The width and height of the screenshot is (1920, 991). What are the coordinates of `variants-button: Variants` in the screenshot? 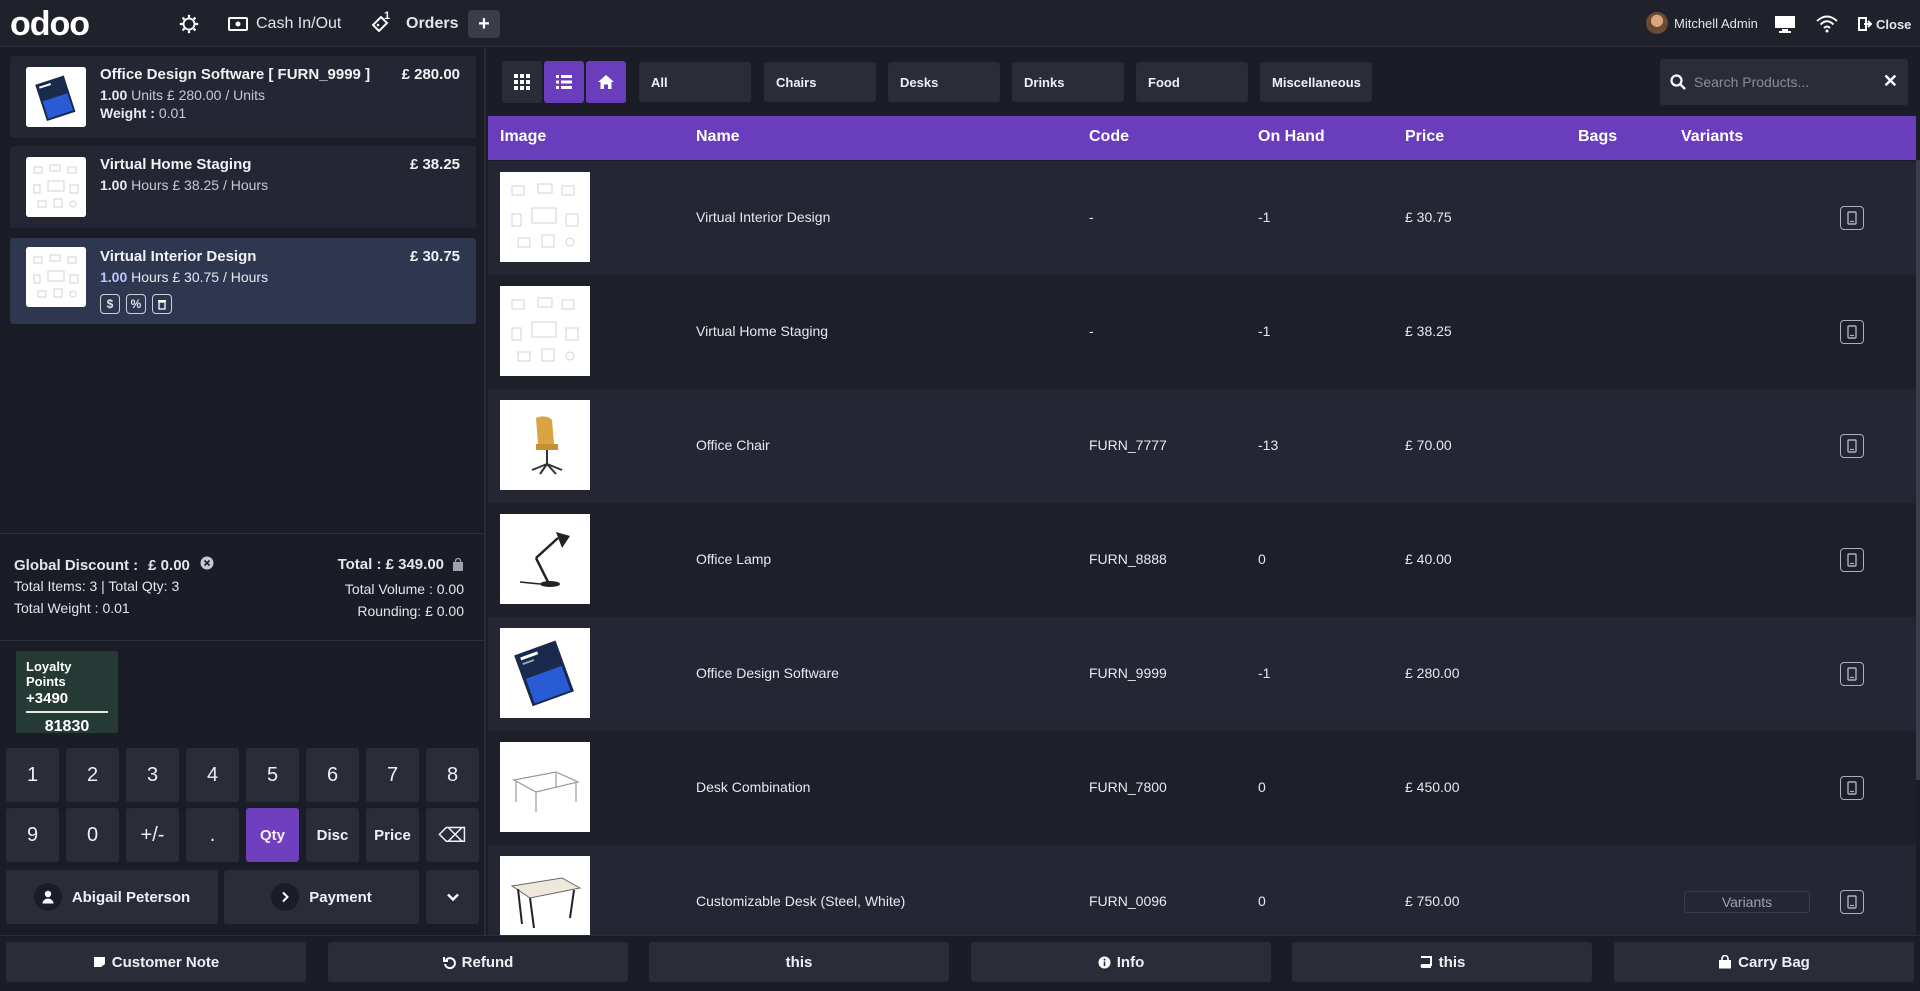 It's located at (1747, 902).